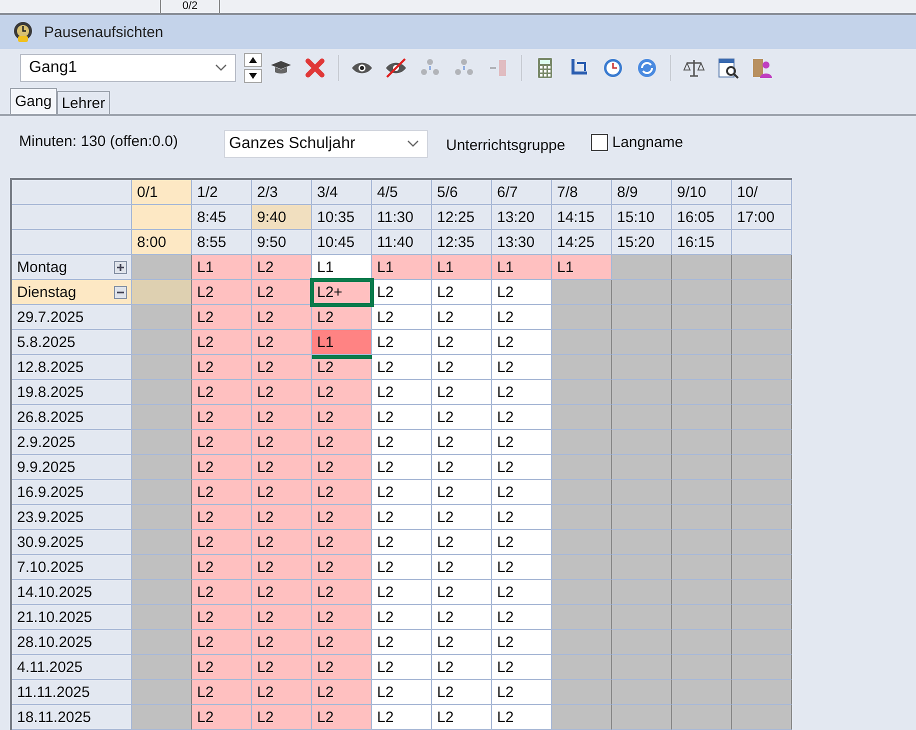 Image resolution: width=916 pixels, height=730 pixels. What do you see at coordinates (72, 267) in the screenshot?
I see `day-row-header: Montag` at bounding box center [72, 267].